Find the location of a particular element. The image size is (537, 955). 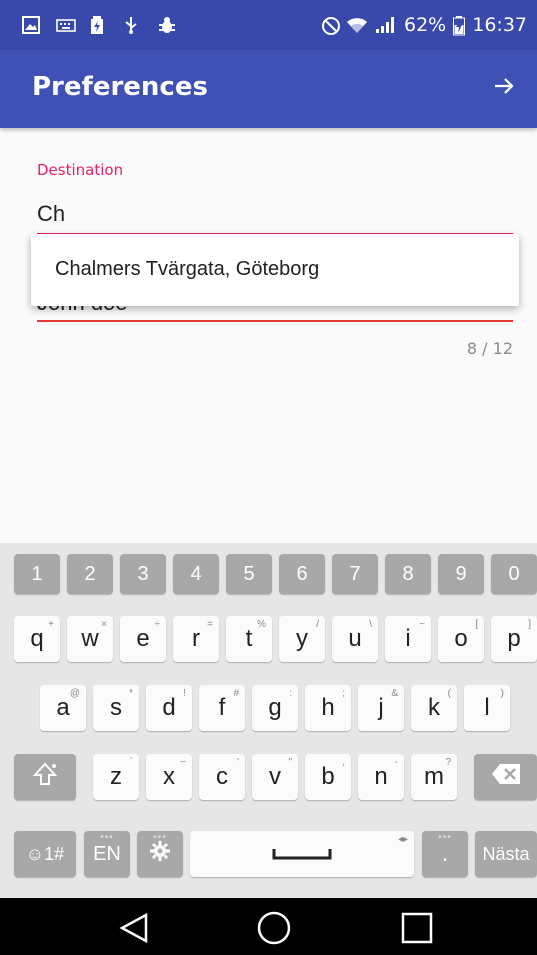

key-z: ` z is located at coordinates (116, 777).